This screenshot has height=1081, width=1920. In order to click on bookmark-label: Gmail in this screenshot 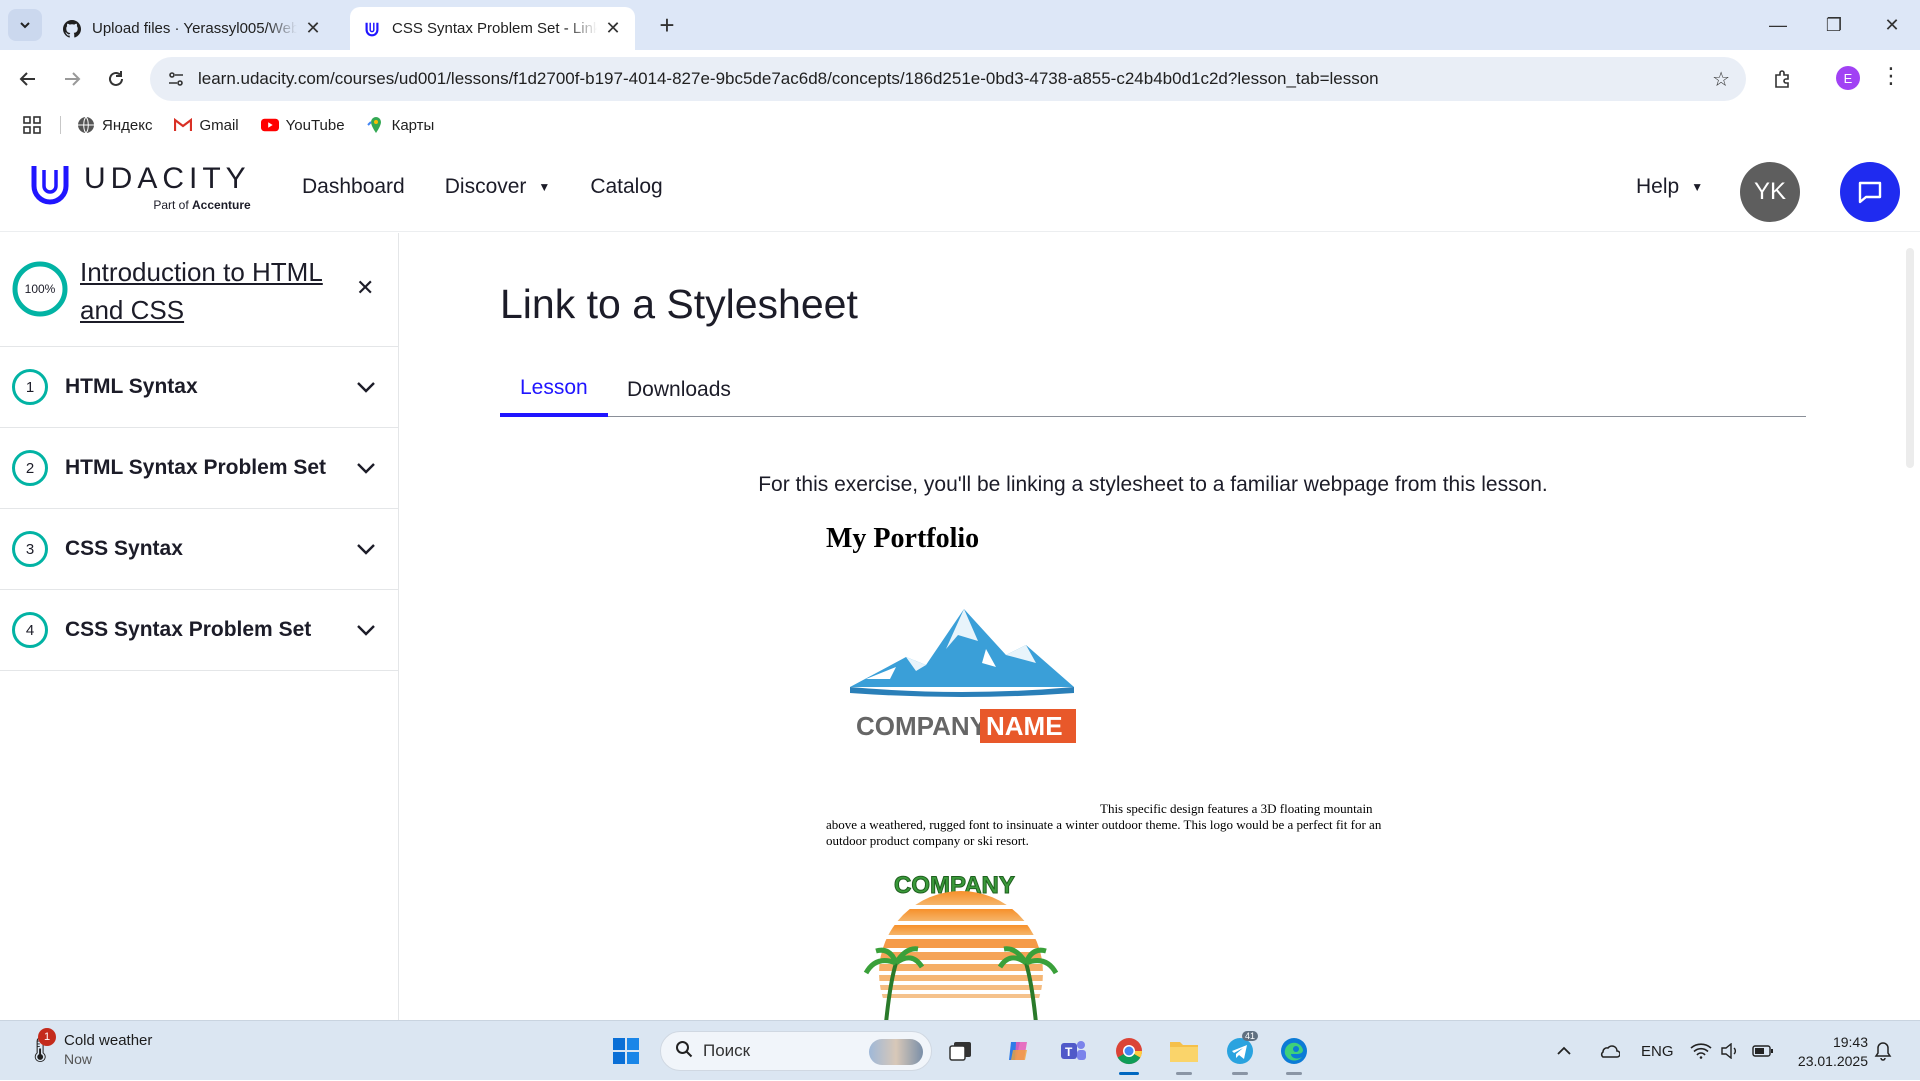, I will do `click(219, 125)`.